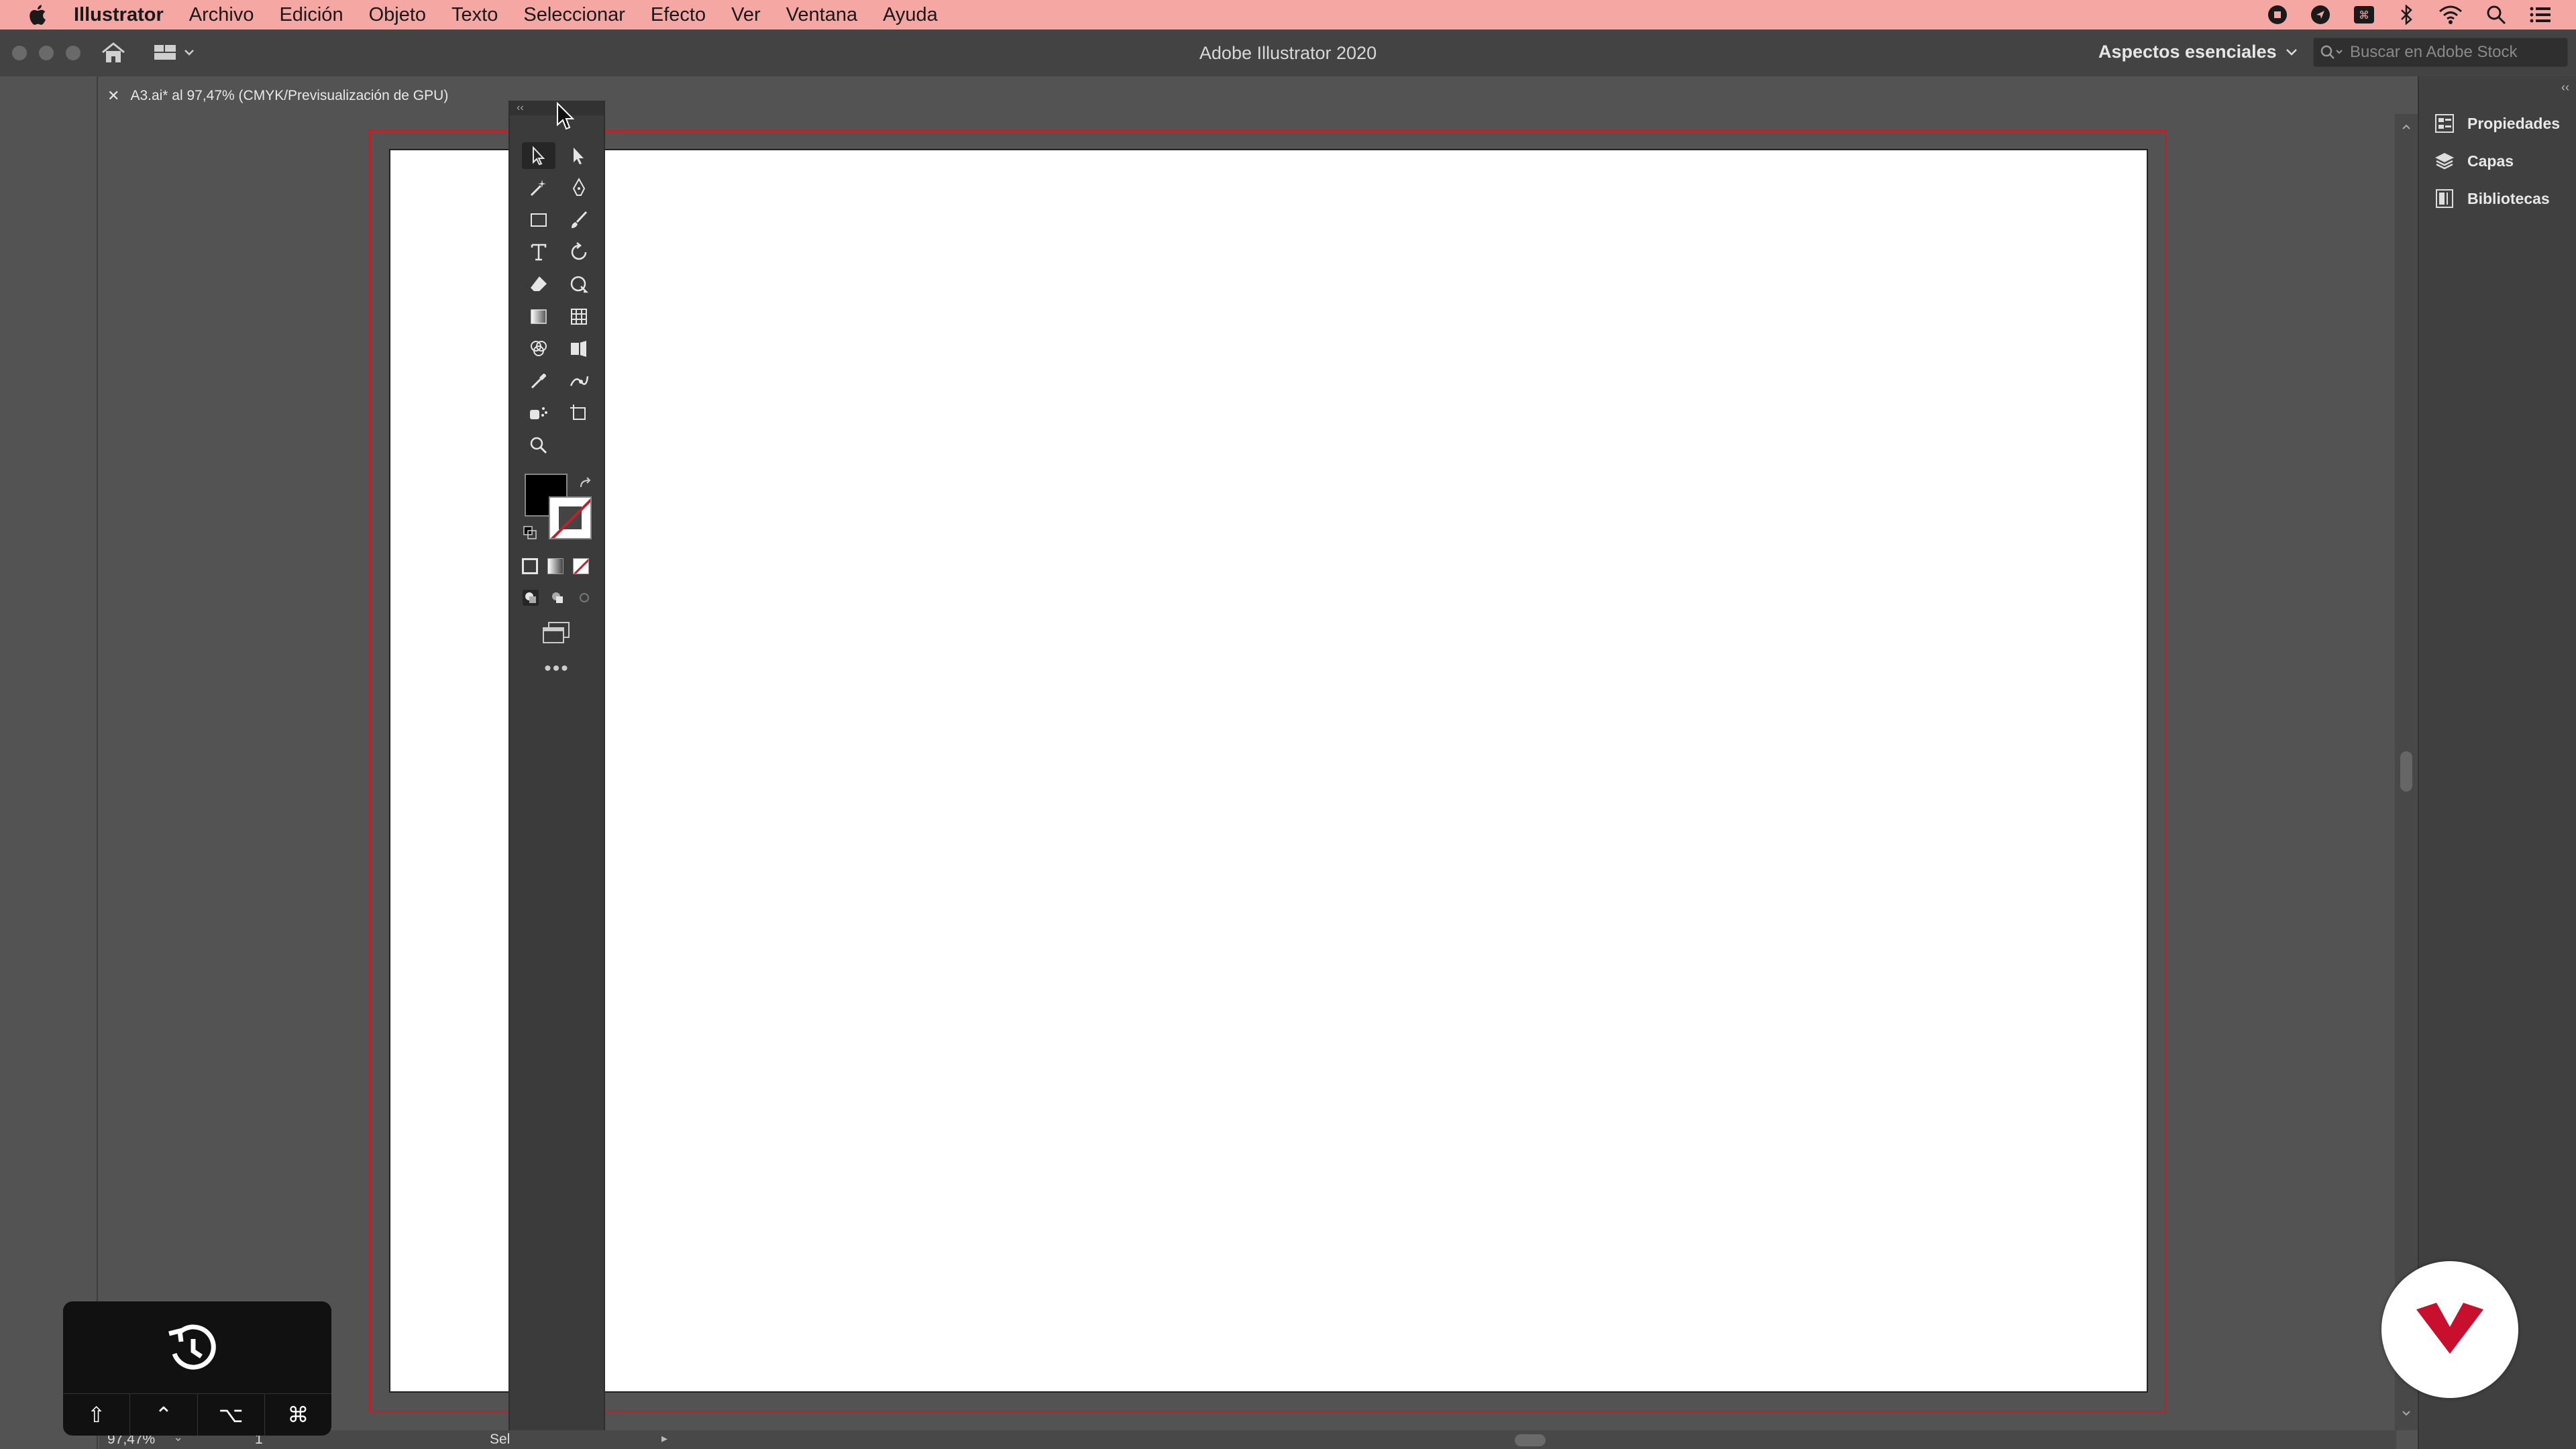  What do you see at coordinates (530, 566) in the screenshot?
I see `color-mode-button` at bounding box center [530, 566].